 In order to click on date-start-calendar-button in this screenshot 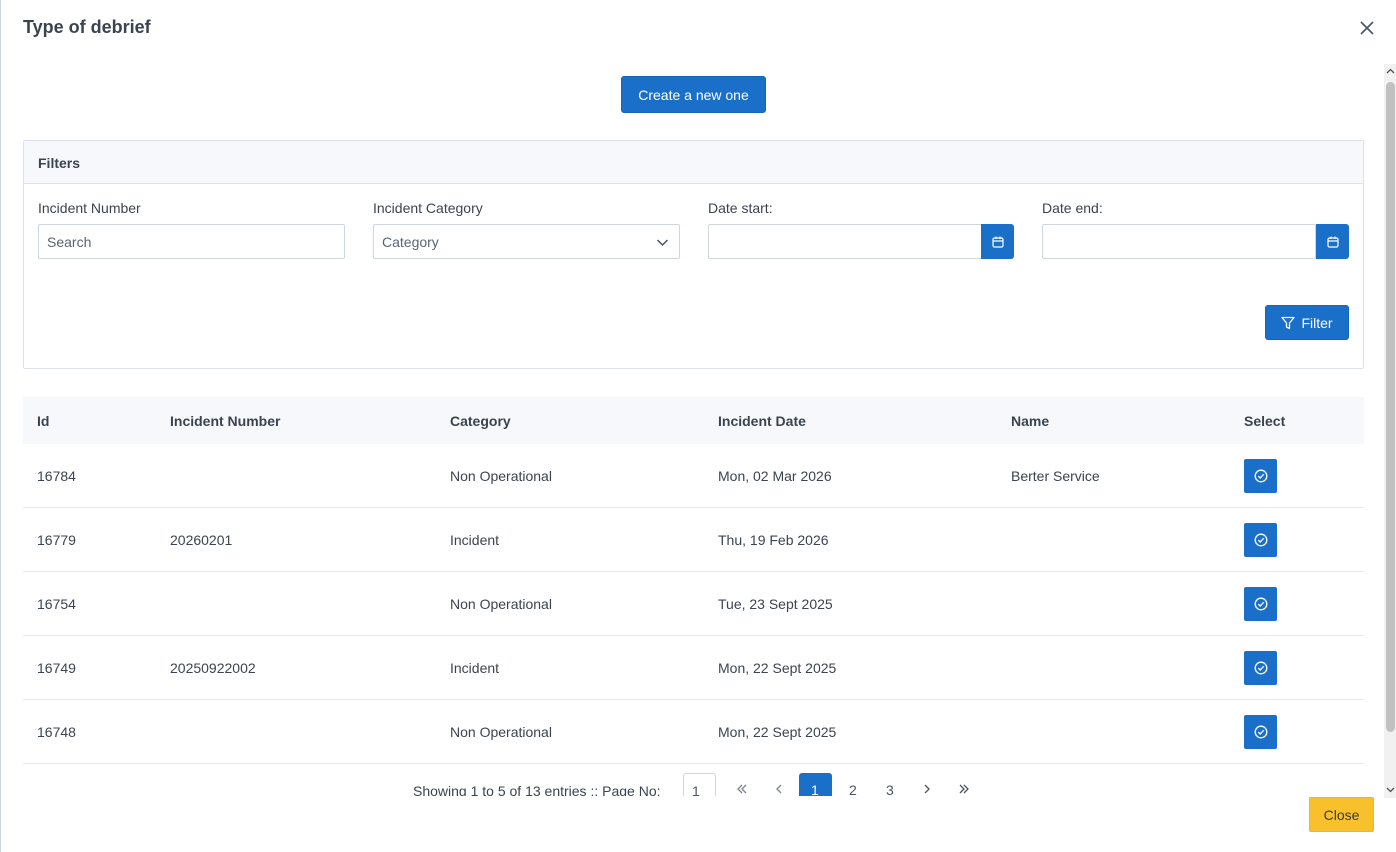, I will do `click(997, 241)`.